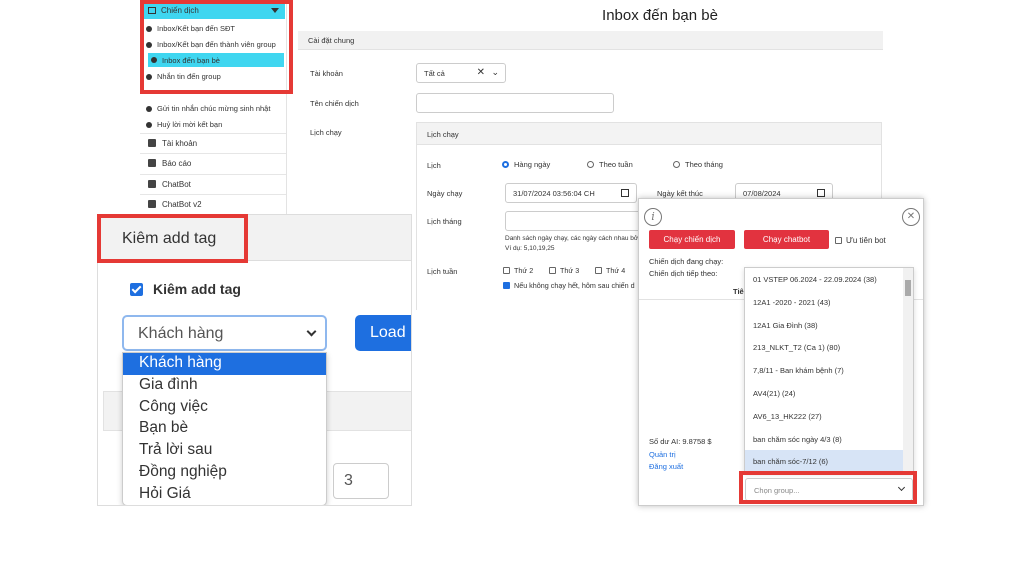  Describe the element at coordinates (571, 193) in the screenshot. I see `run-date-input: 31/07/2024 03:56:04 CH` at that location.